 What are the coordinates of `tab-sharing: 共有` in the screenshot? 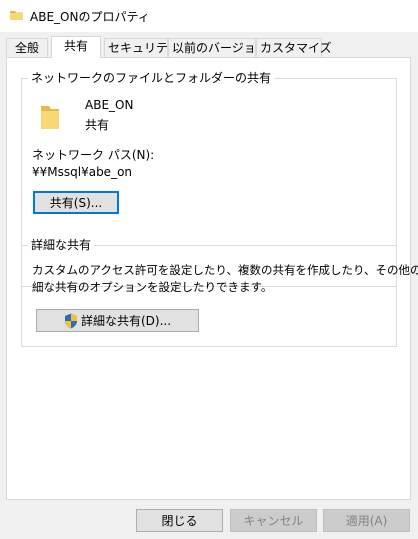 It's located at (76, 47).